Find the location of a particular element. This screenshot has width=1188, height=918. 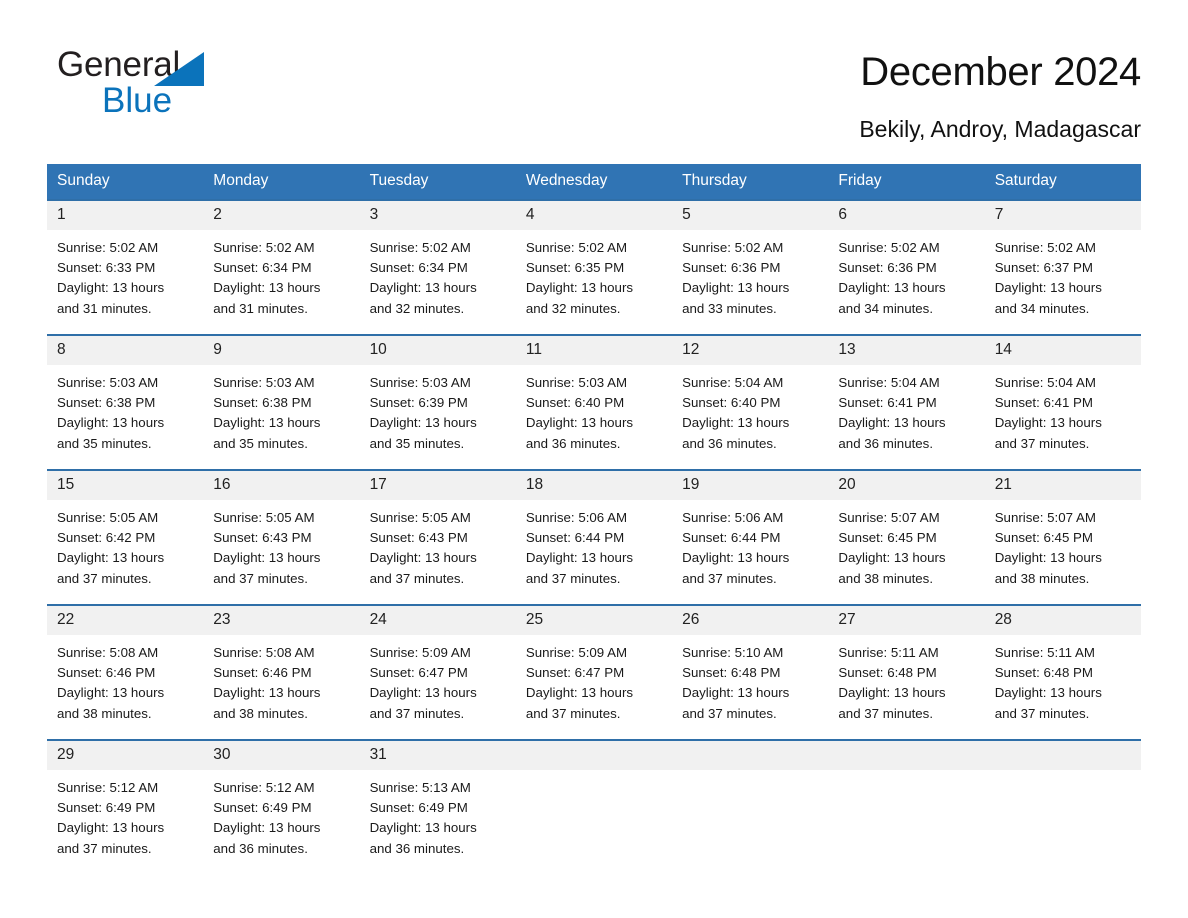

day-number: 24 is located at coordinates (437, 620).